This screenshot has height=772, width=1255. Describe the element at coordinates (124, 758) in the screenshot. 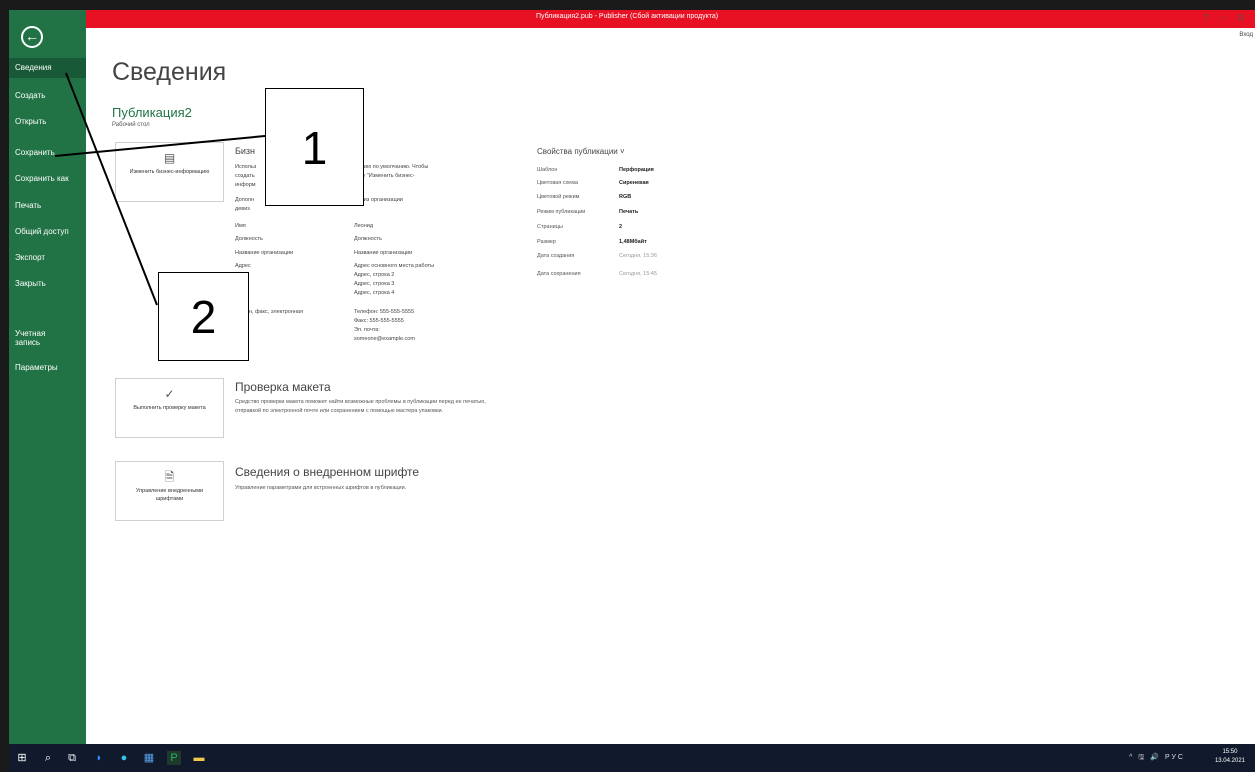

I see `edge-browser-icon: ●` at that location.